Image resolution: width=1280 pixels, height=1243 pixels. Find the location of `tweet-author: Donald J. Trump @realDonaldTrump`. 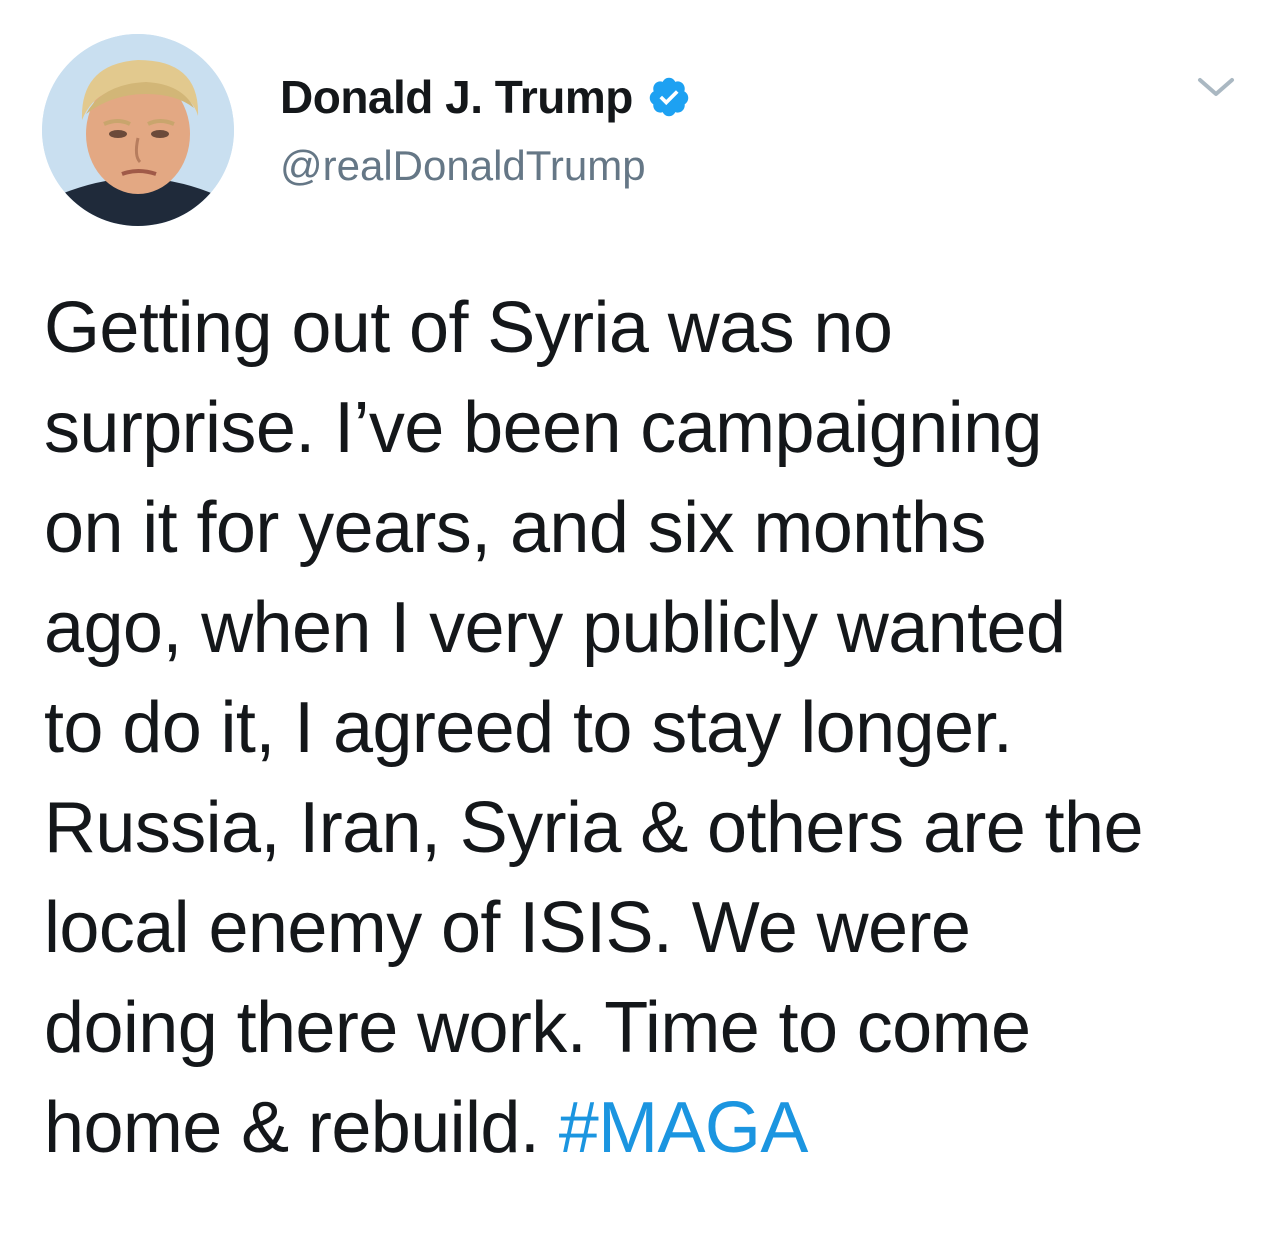

tweet-author: Donald J. Trump @realDonaldTrump is located at coordinates (485, 130).